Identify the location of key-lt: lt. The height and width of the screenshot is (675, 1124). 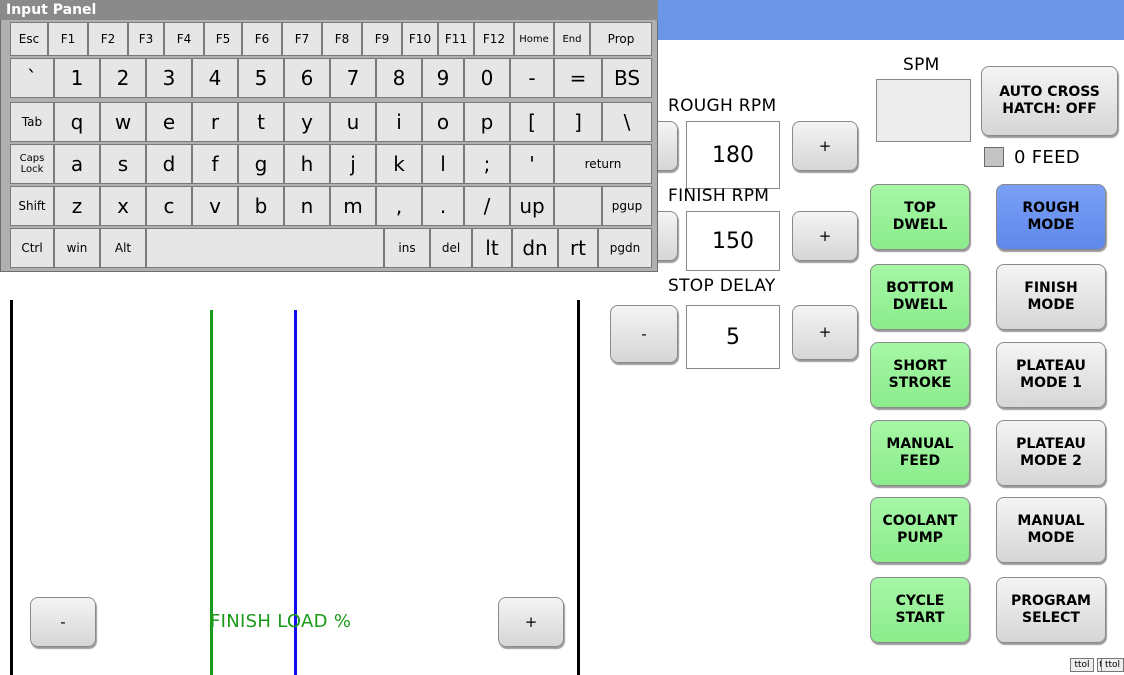
(492, 248).